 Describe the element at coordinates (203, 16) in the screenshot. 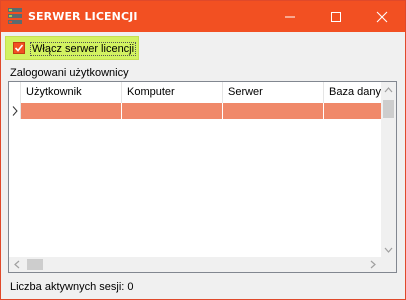

I see `title-bar: SERWER LICENCJI` at that location.